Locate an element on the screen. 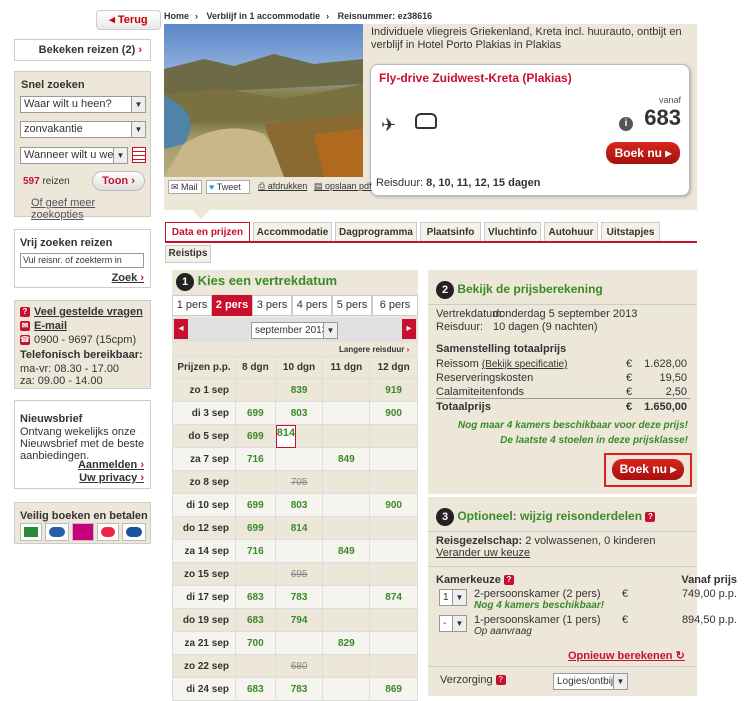 This screenshot has width=745, height=701. breadcrumb-home: Home is located at coordinates (176, 16).